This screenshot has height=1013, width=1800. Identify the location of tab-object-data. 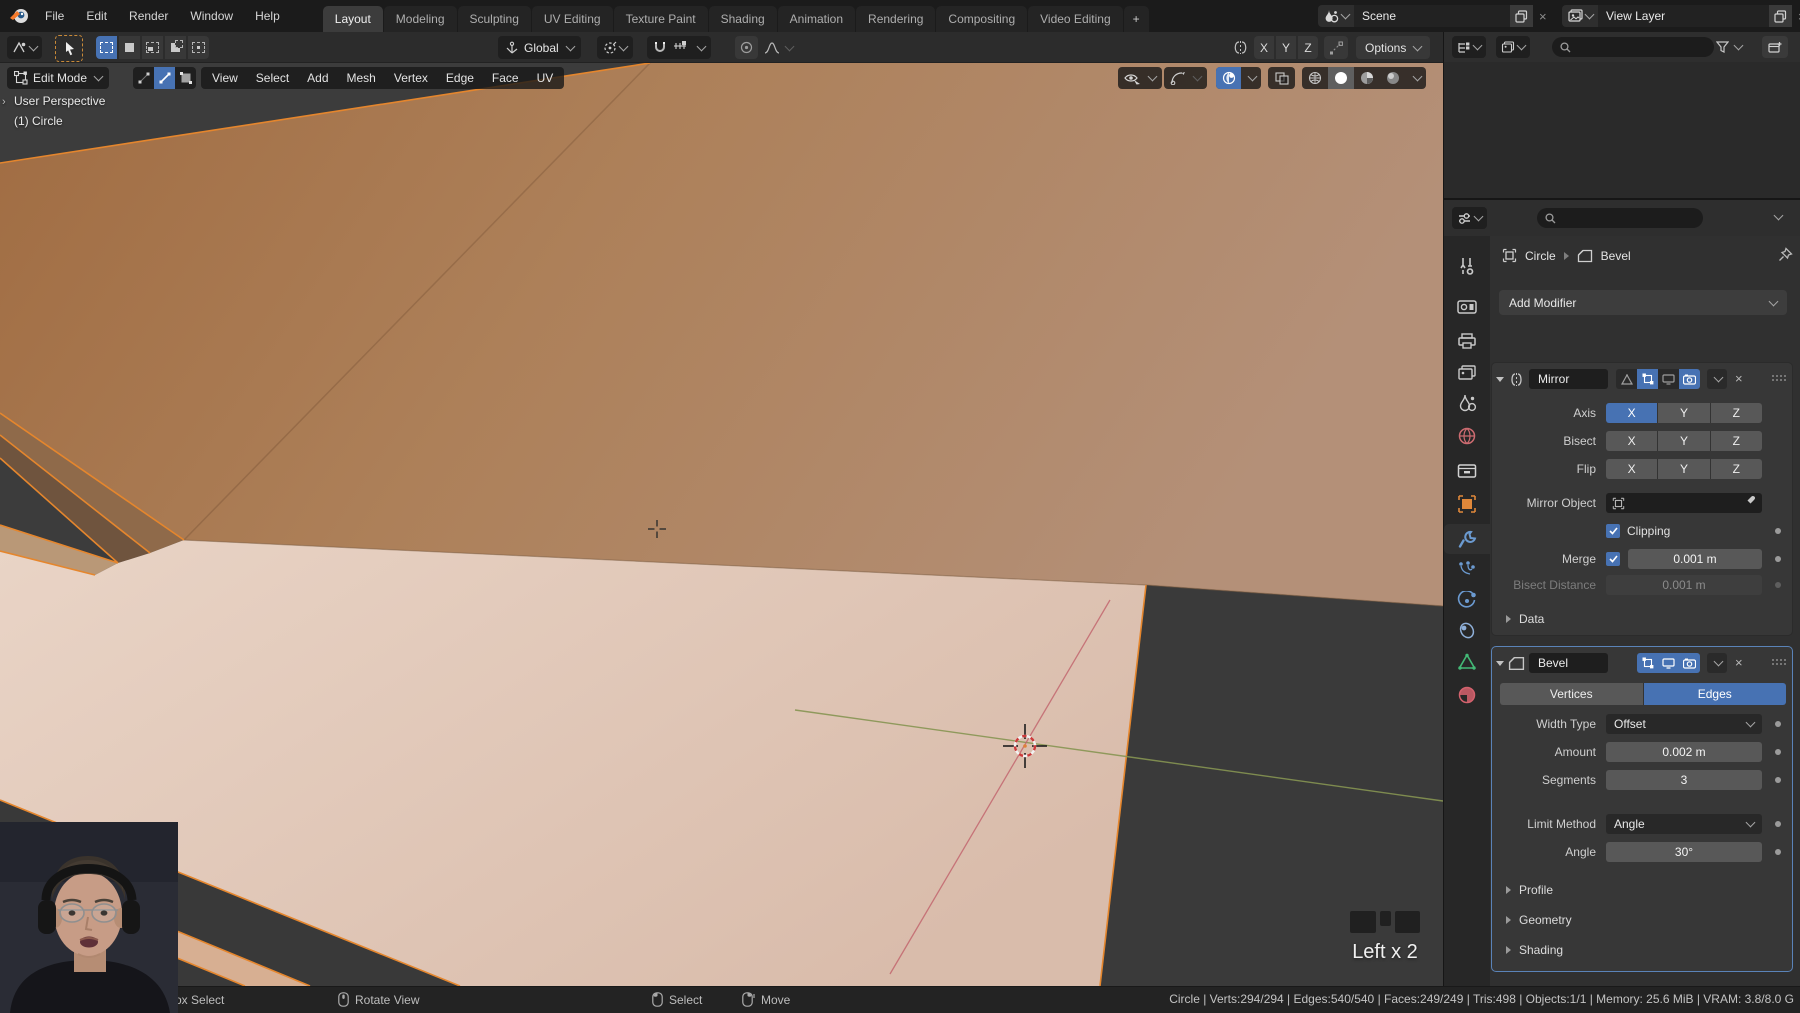
(1467, 663).